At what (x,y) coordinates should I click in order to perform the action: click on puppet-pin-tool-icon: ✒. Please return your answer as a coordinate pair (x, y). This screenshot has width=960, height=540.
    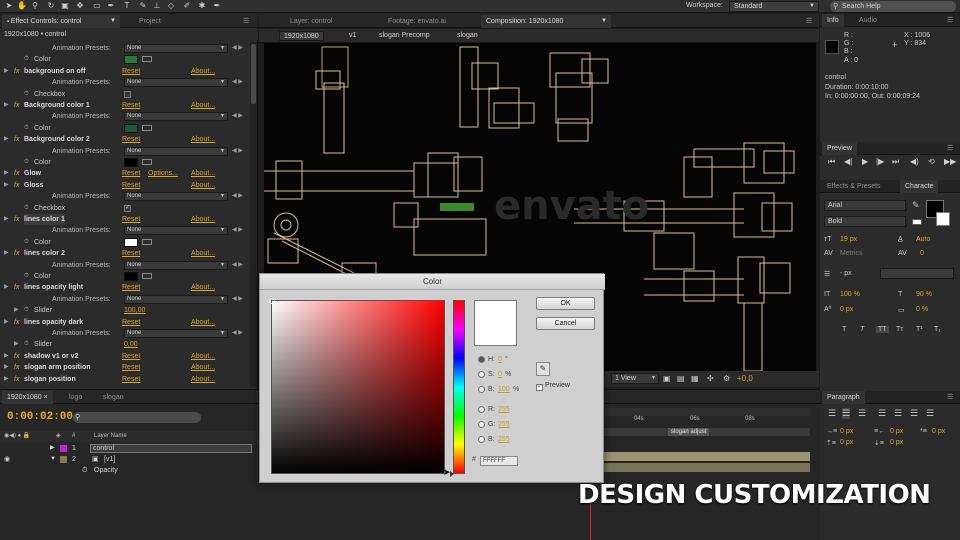
    Looking at the image, I should click on (217, 6).